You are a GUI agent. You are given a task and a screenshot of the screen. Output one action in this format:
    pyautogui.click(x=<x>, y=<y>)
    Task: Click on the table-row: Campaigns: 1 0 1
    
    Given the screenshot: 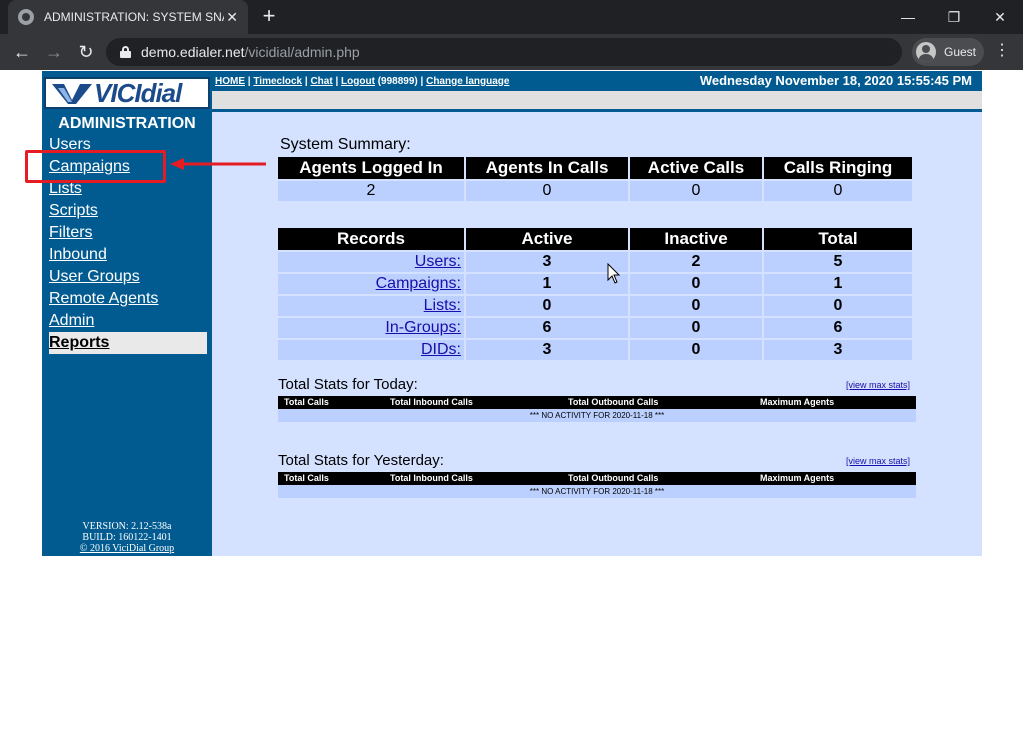 What is the action you would take?
    pyautogui.click(x=595, y=284)
    